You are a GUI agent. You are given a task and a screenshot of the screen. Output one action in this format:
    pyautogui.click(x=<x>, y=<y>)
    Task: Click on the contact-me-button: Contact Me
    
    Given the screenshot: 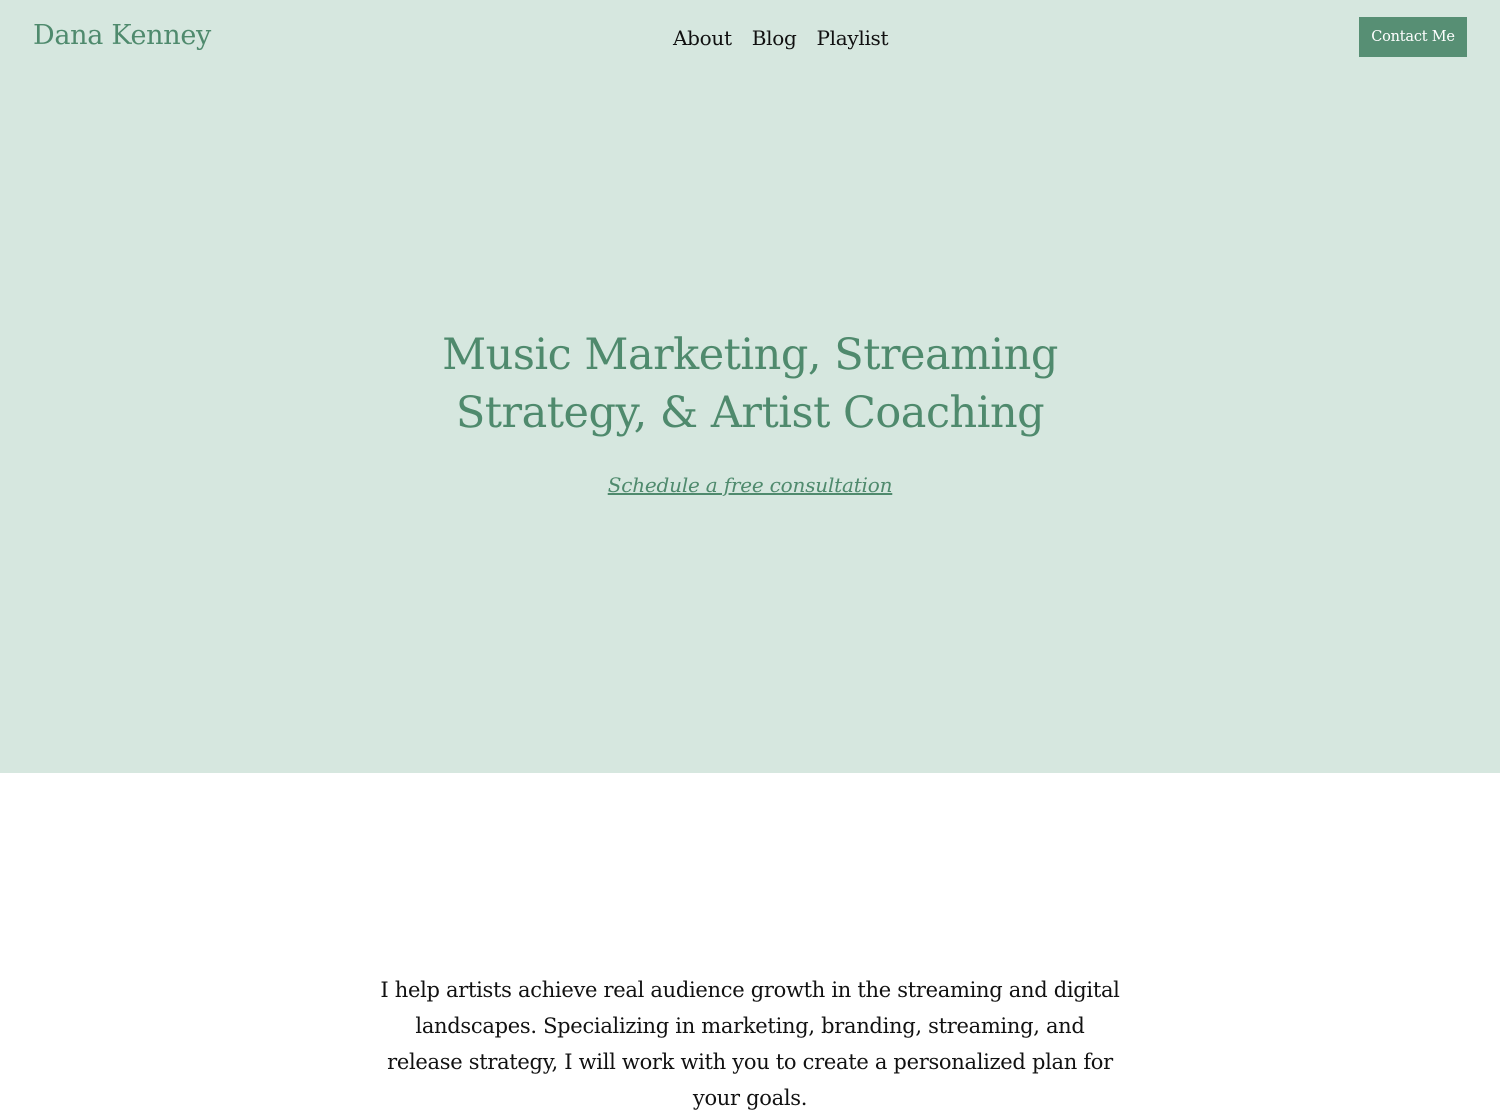 What is the action you would take?
    pyautogui.click(x=1413, y=37)
    